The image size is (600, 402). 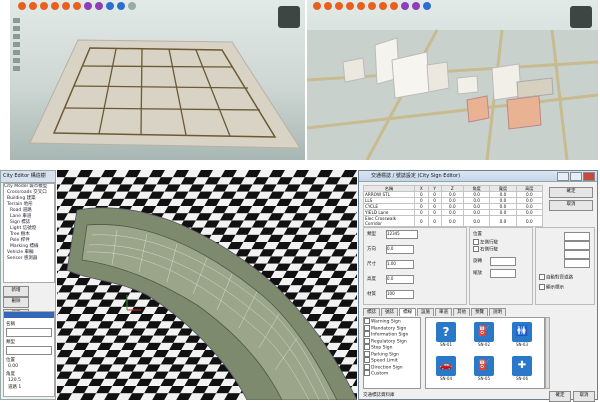 What do you see at coordinates (577, 263) in the screenshot?
I see `w-input` at bounding box center [577, 263].